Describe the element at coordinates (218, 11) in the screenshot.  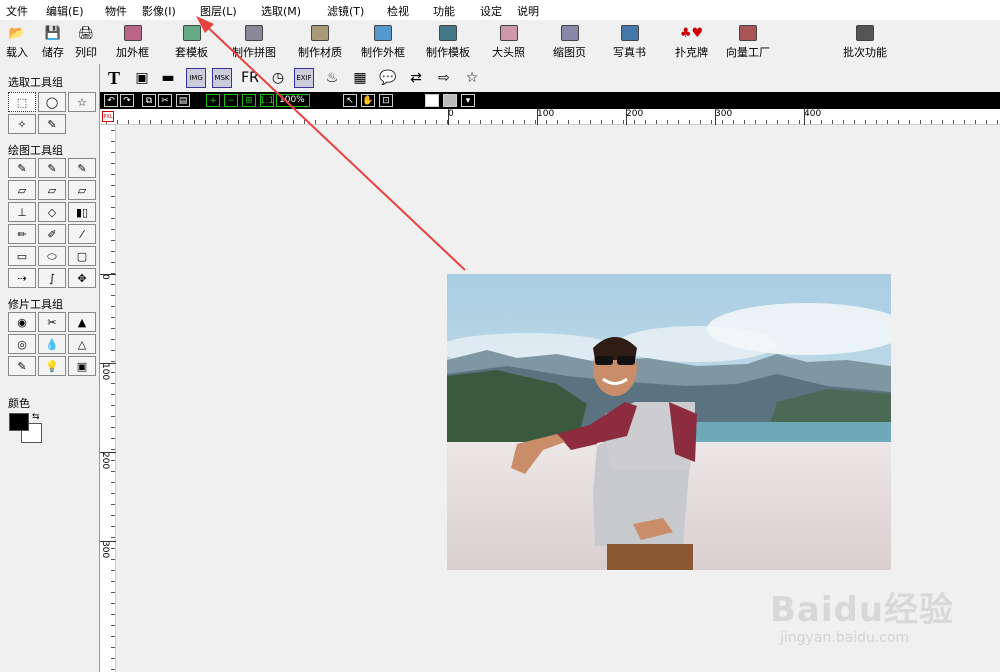
I see `menu-item-4: 图层(L)` at that location.